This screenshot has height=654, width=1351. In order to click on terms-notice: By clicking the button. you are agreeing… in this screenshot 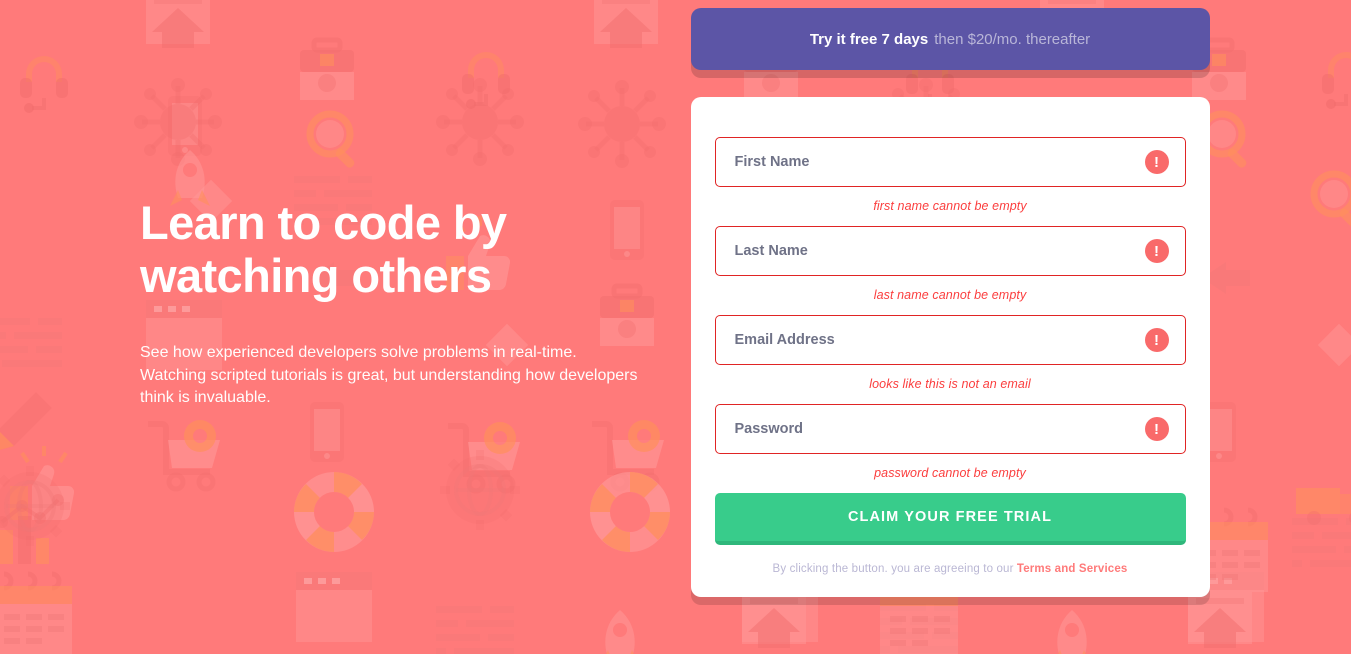, I will do `click(950, 569)`.